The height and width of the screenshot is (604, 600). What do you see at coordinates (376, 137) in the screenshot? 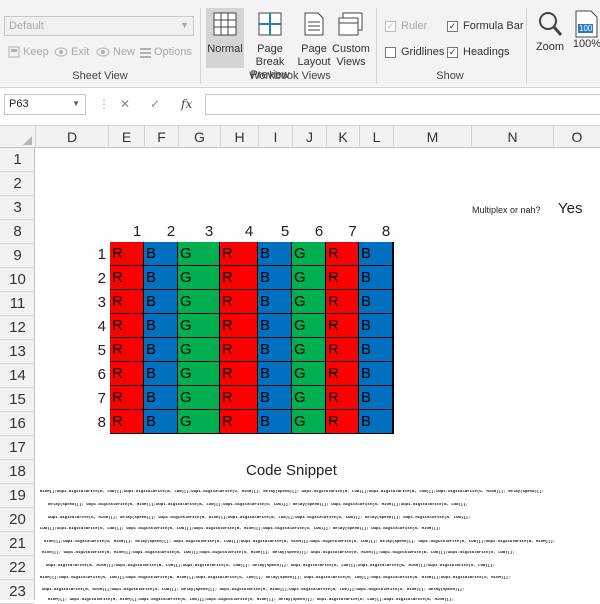
I see `col-header-L: L` at bounding box center [376, 137].